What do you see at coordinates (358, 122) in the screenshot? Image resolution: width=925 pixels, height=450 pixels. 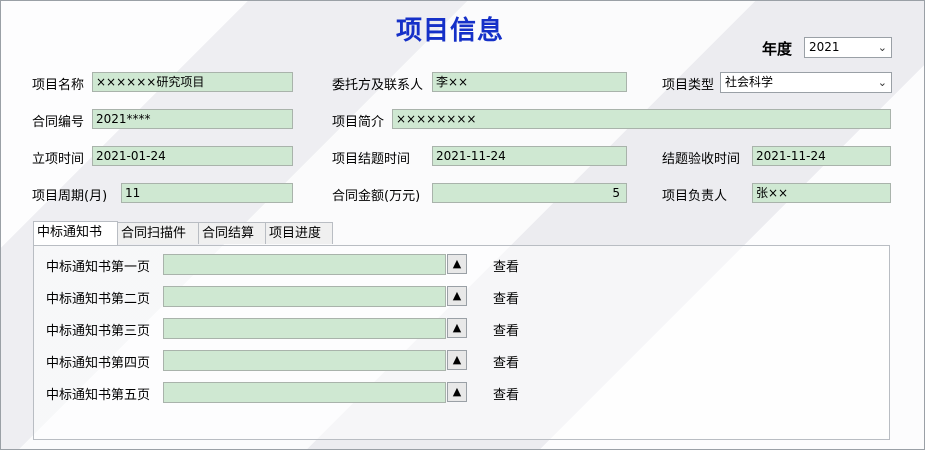 I see `summary-label: 项目简介` at bounding box center [358, 122].